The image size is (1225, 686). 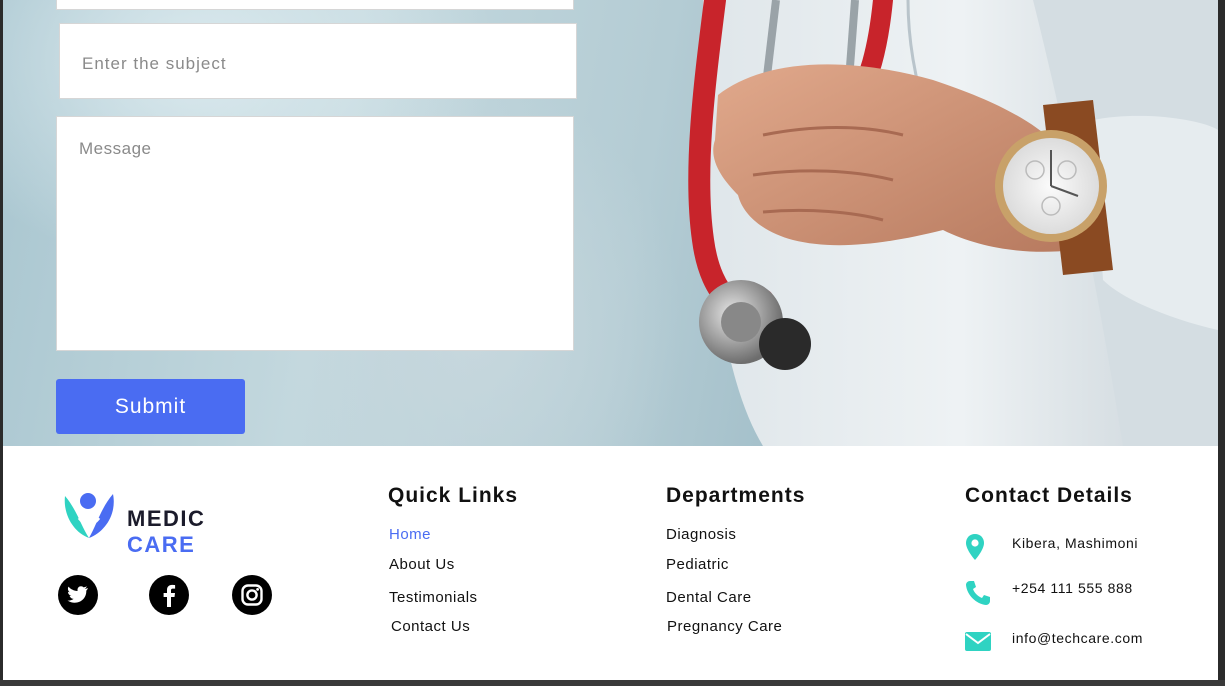 I want to click on submit-button: Submit, so click(x=150, y=406).